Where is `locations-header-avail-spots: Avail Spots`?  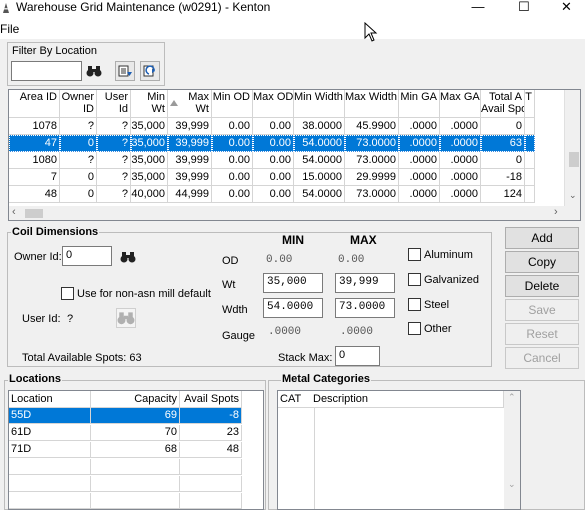
locations-header-avail-spots: Avail Spots is located at coordinates (211, 399).